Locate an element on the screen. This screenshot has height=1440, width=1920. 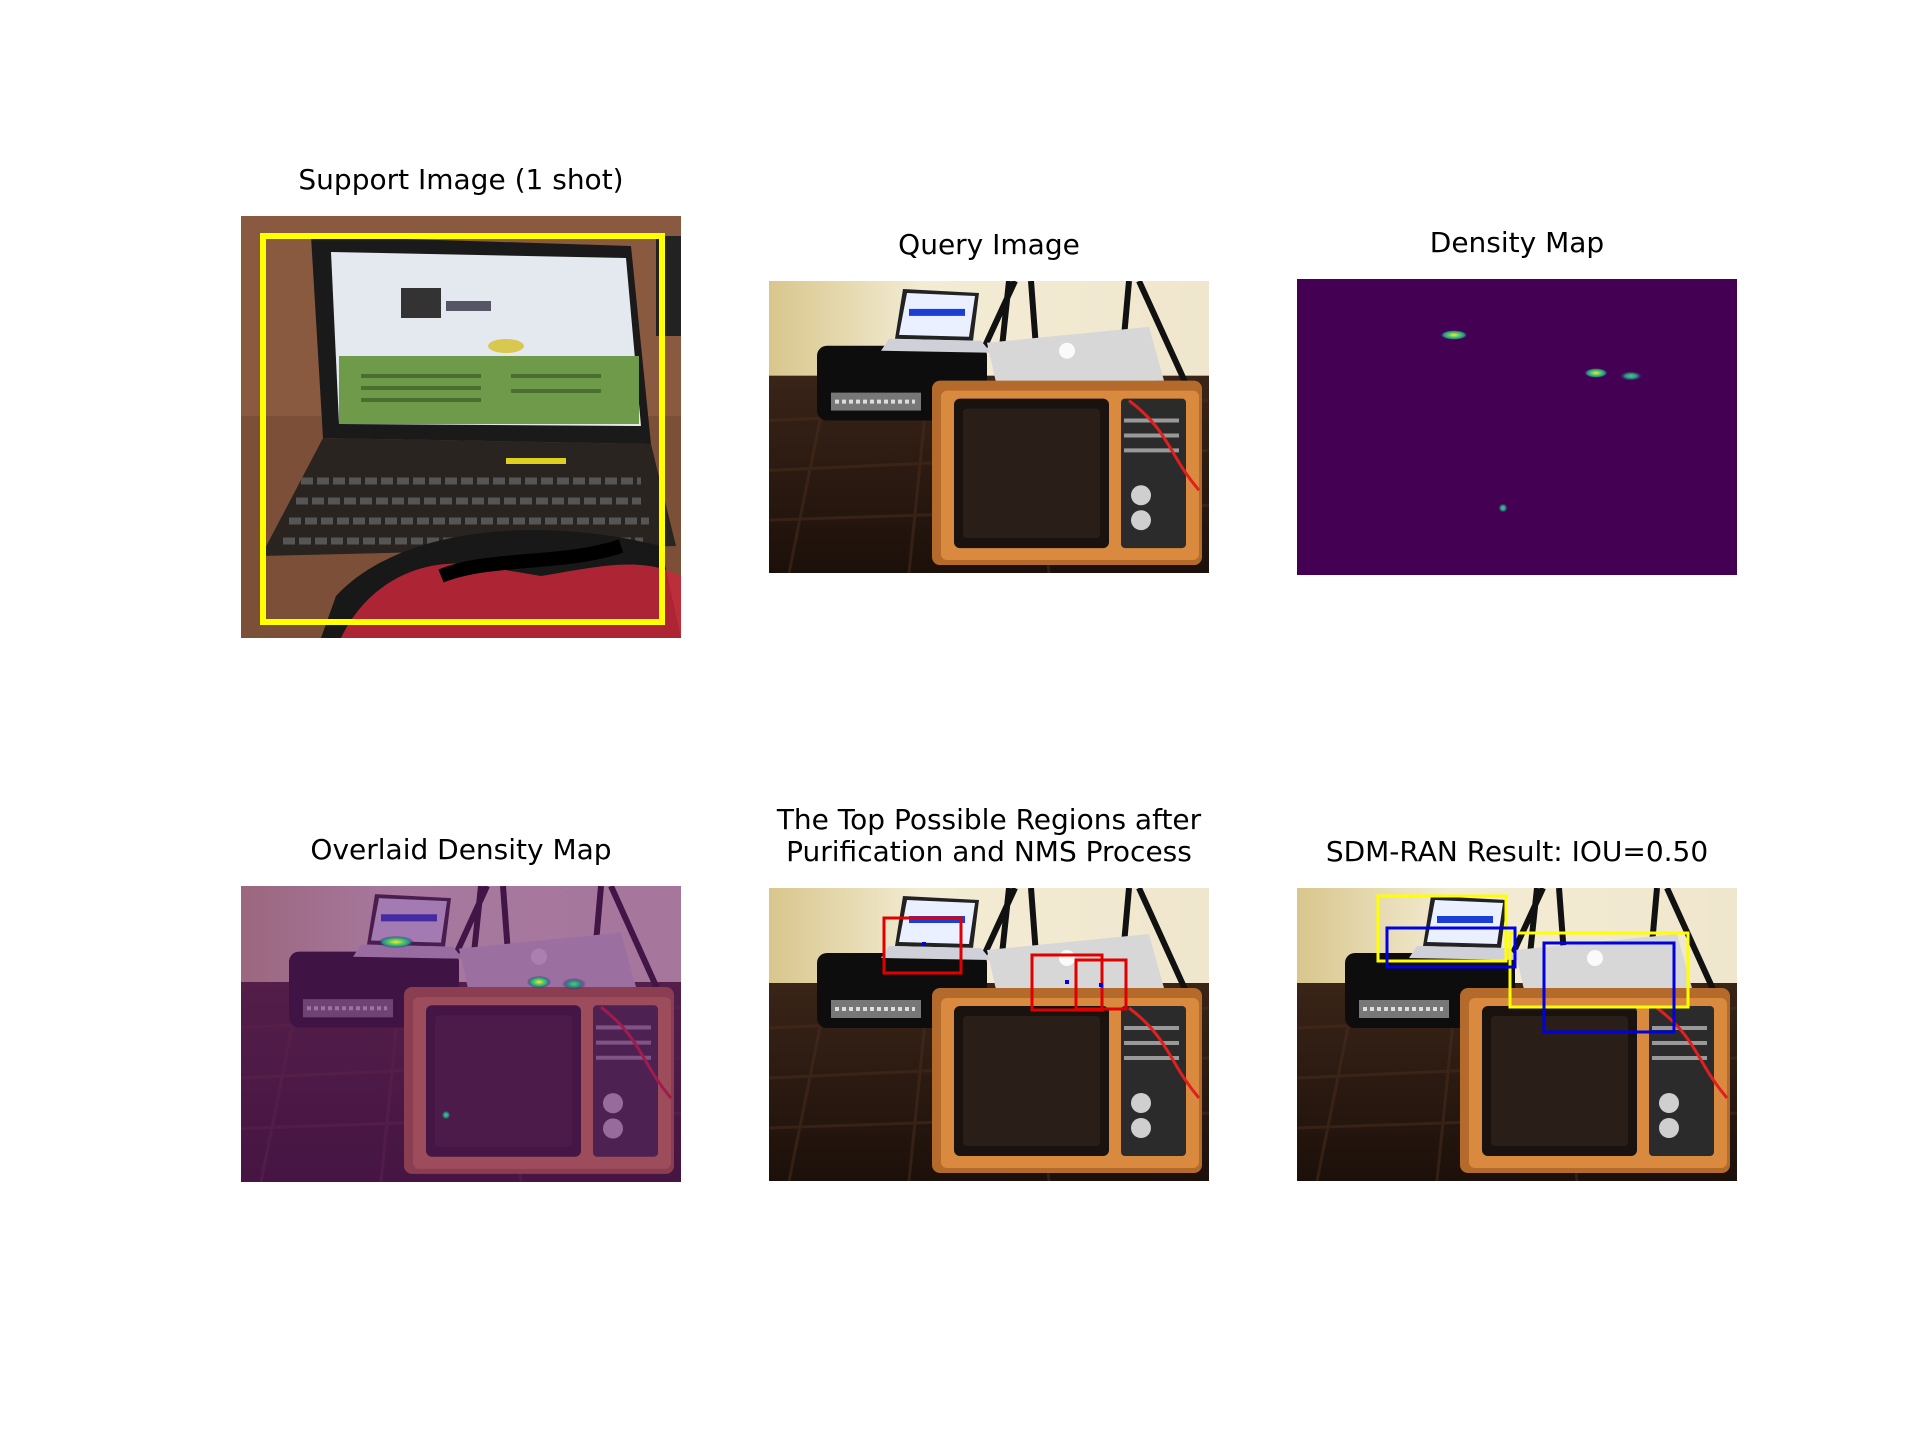
regions-title-line2: Purification and NMS Process is located at coordinates (989, 851).